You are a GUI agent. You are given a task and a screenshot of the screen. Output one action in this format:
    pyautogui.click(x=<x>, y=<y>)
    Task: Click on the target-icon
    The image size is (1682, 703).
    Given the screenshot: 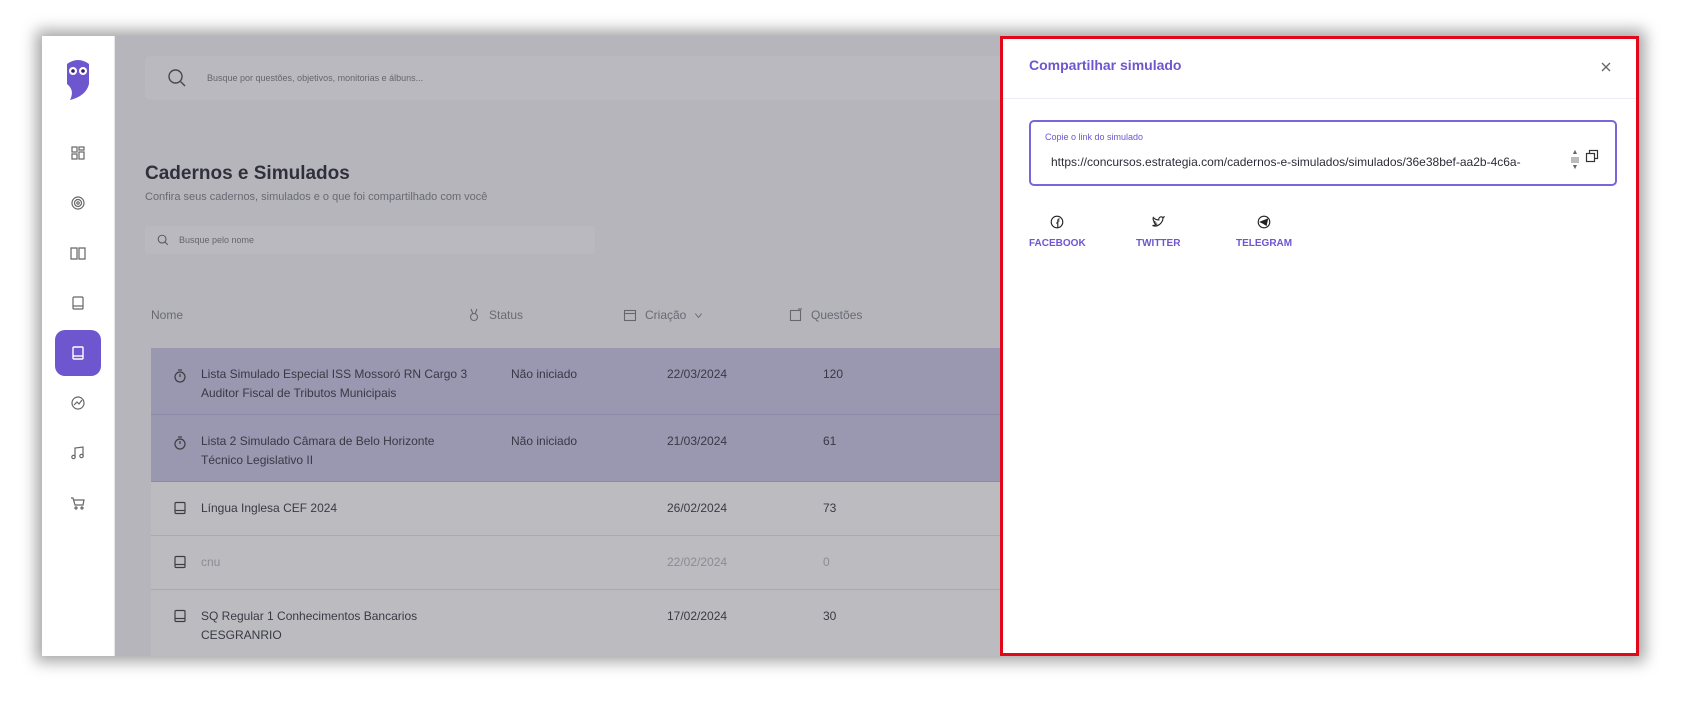 What is the action you would take?
    pyautogui.click(x=78, y=203)
    